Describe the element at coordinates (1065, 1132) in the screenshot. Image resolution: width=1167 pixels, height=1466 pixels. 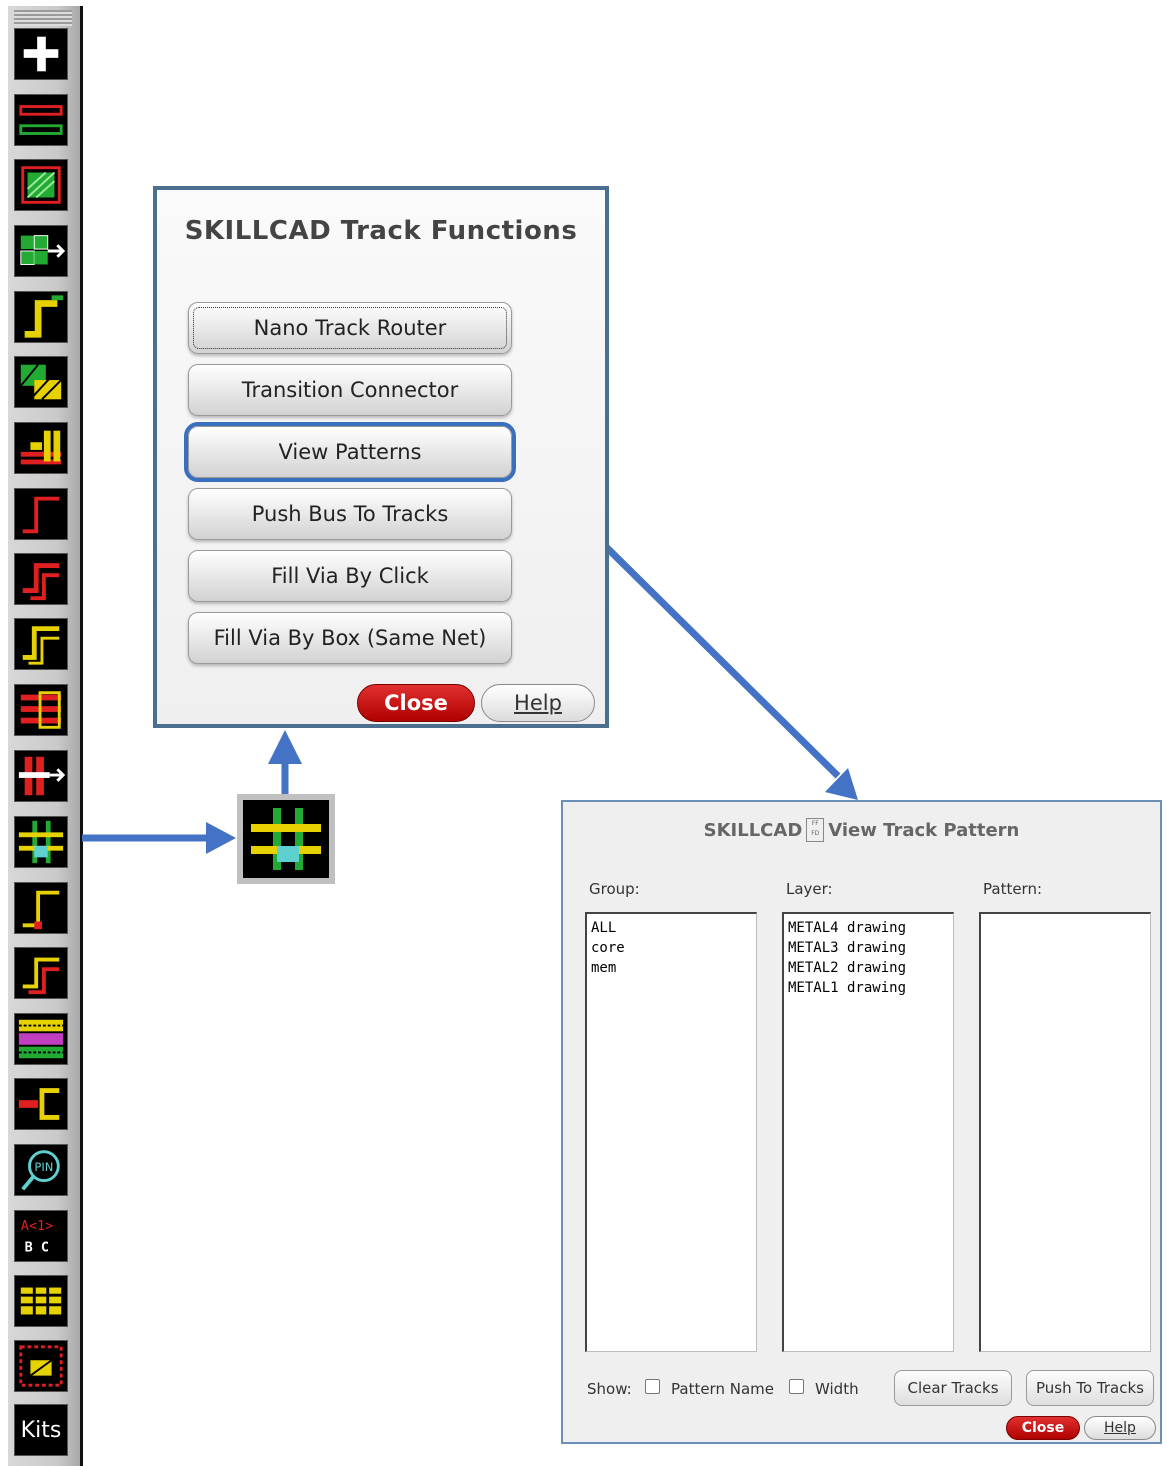
I see `pattern-listbox` at that location.